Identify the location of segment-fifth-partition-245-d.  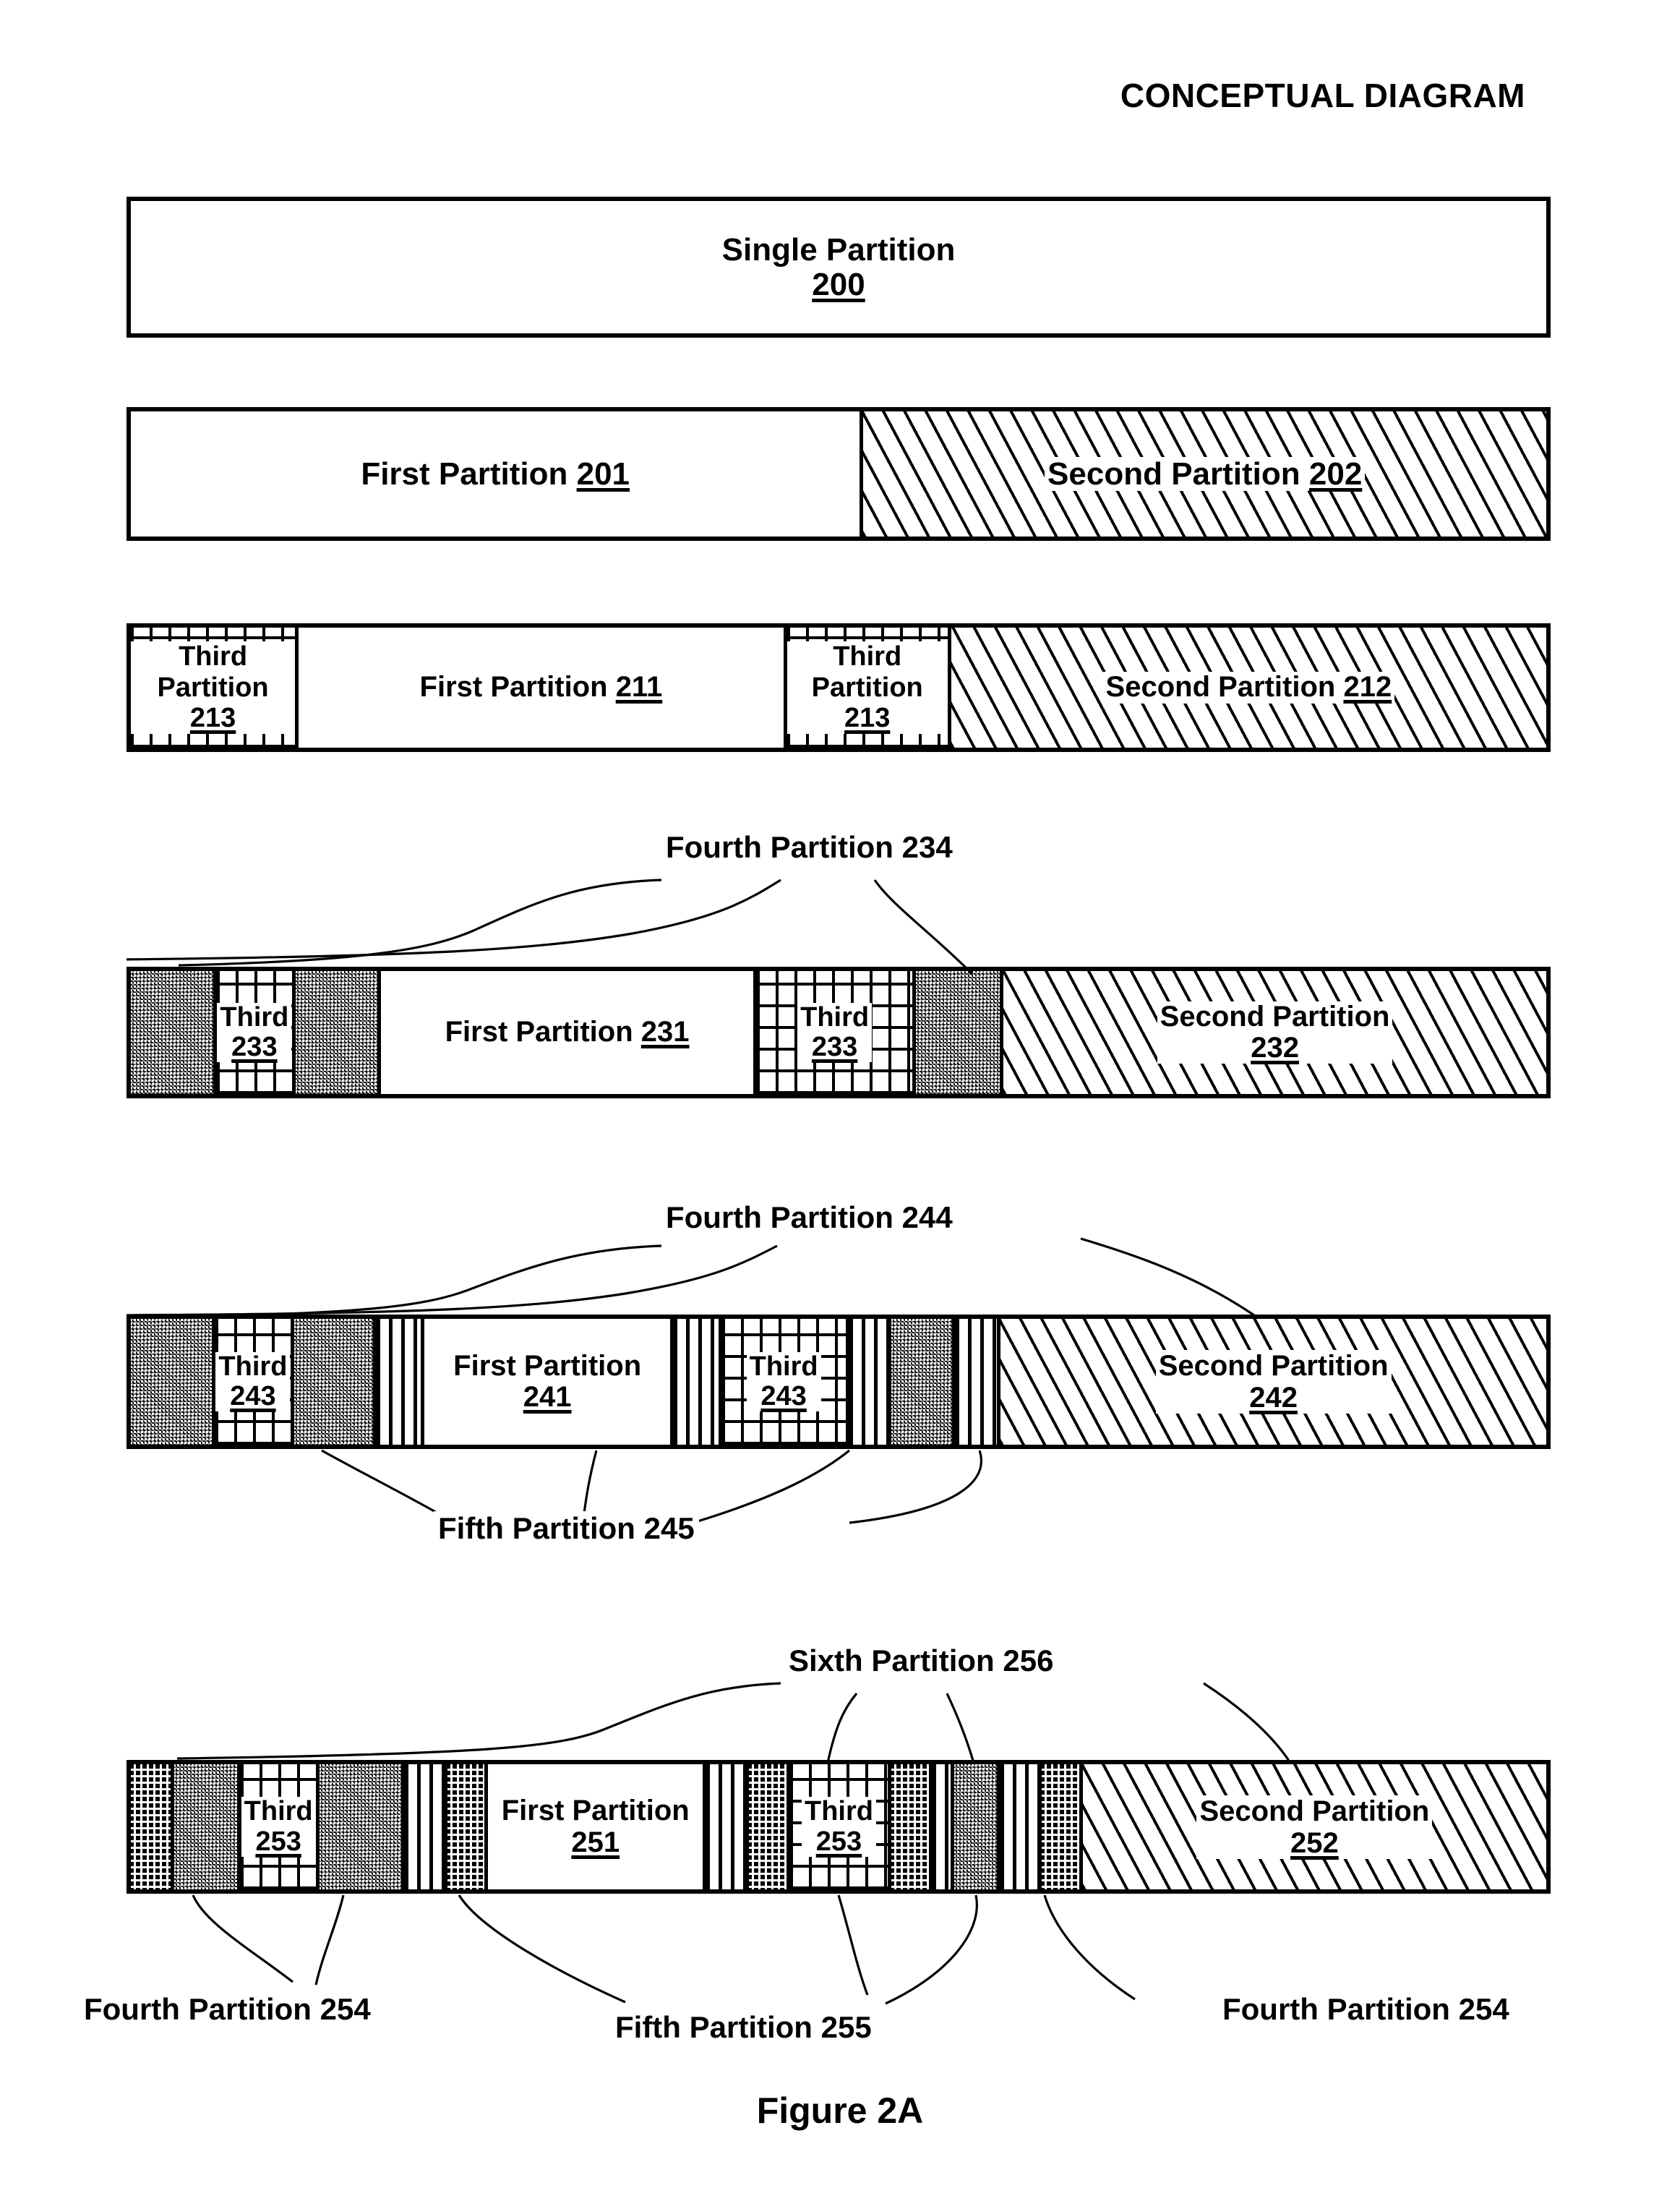
(974, 1382).